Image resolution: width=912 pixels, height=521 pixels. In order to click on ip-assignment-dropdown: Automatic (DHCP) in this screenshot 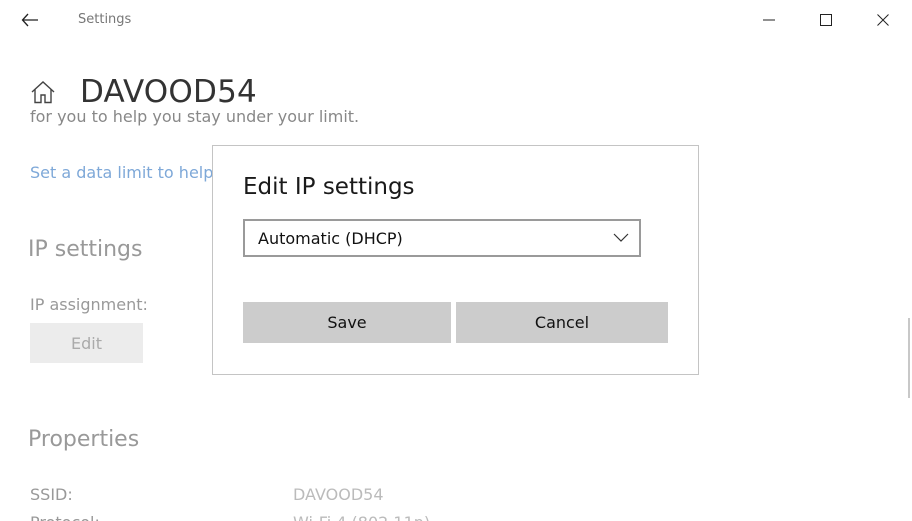, I will do `click(442, 238)`.